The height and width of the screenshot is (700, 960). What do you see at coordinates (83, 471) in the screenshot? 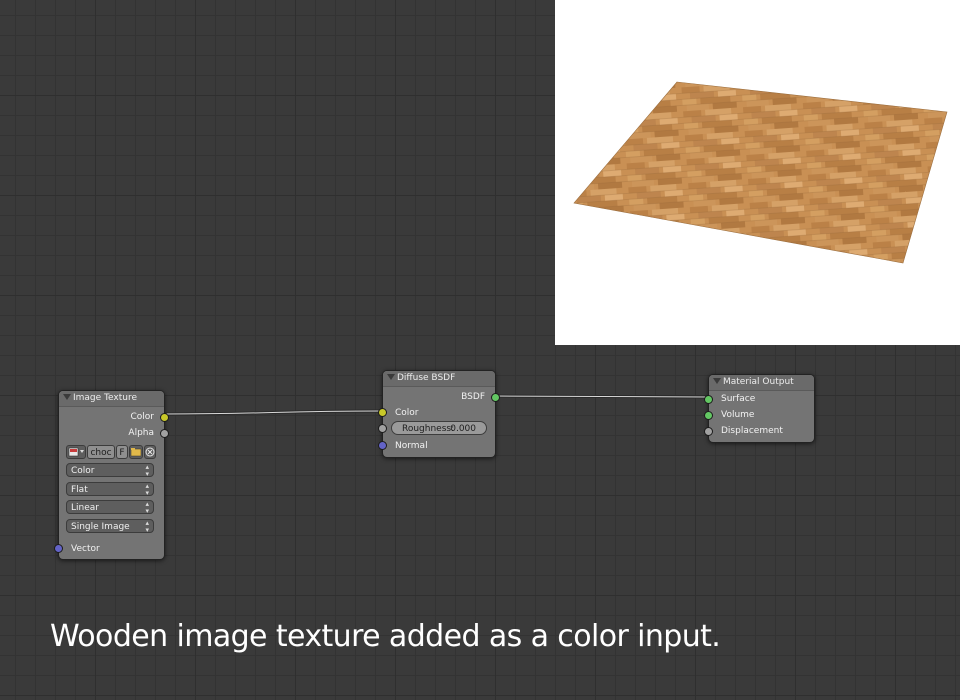
I see `color-space-value: Color` at bounding box center [83, 471].